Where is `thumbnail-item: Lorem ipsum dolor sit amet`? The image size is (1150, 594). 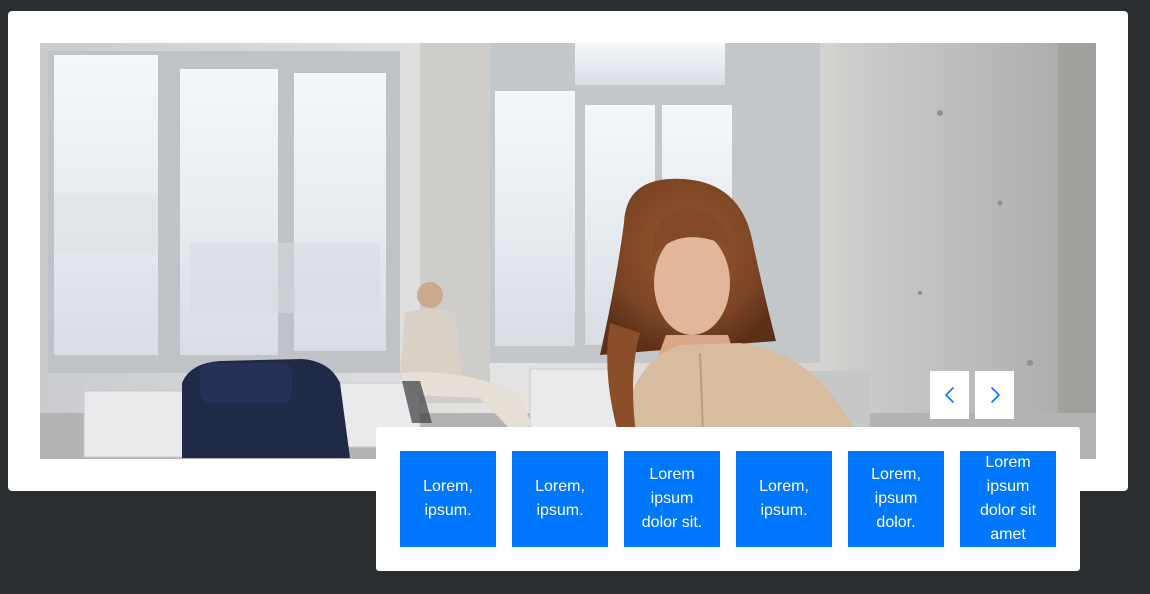 thumbnail-item: Lorem ipsum dolor sit amet is located at coordinates (1008, 499).